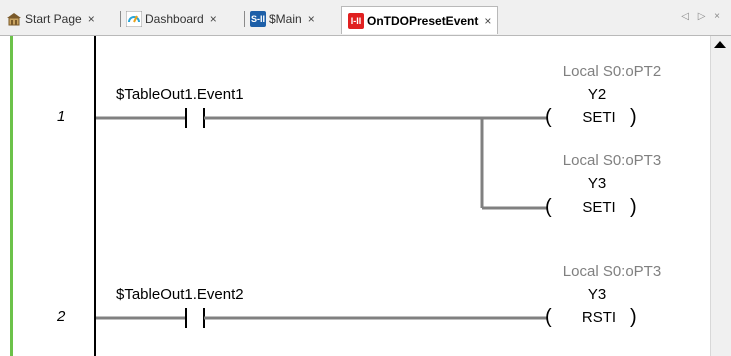  Describe the element at coordinates (599, 317) in the screenshot. I see `coil-instruction: RSTI` at that location.